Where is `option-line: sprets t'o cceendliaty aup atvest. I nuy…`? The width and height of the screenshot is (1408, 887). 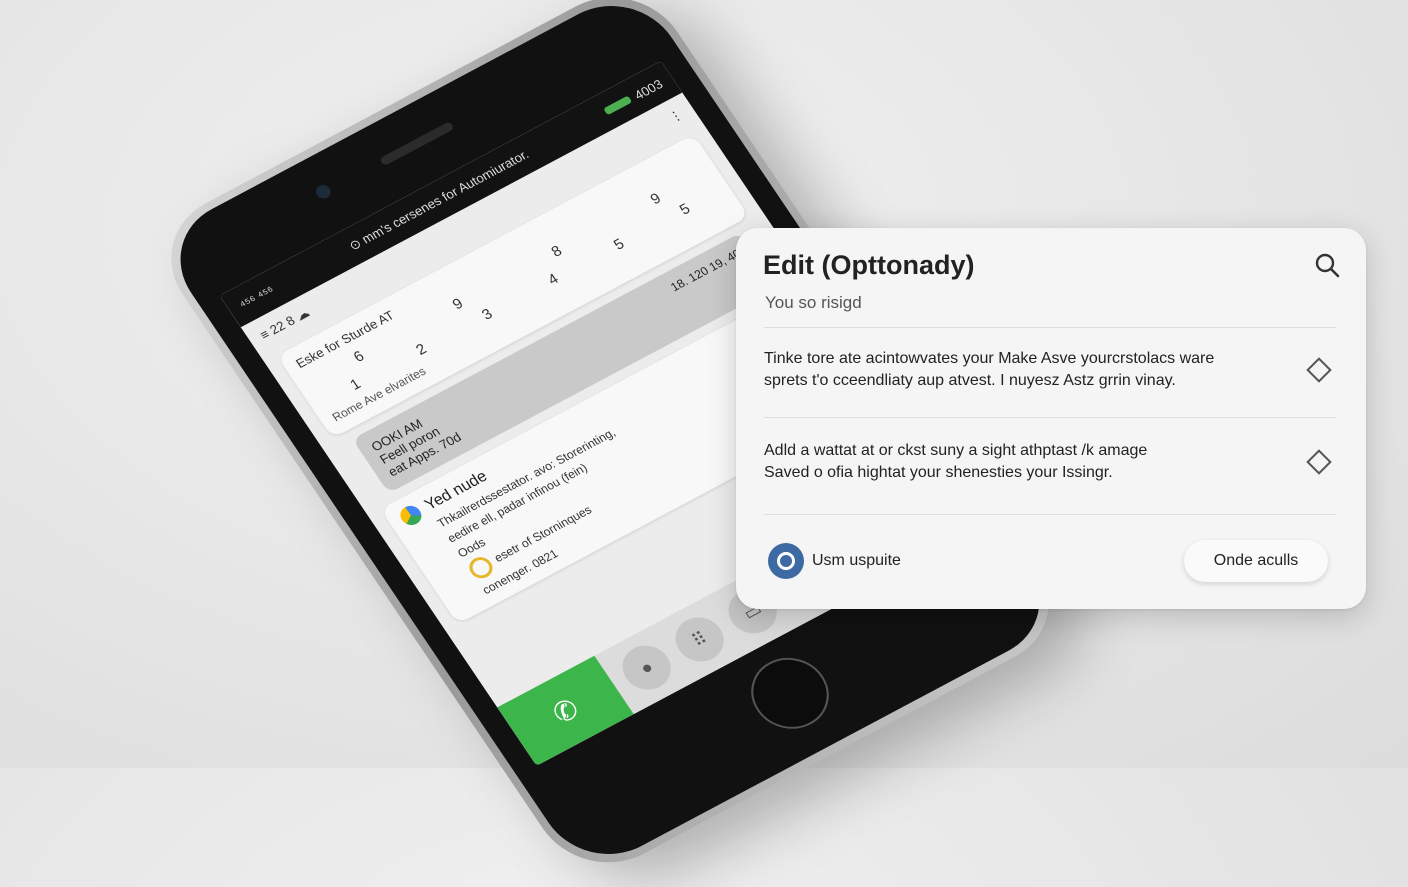
option-line: sprets t'o cceendliaty aup atvest. I nuy… is located at coordinates (970, 380).